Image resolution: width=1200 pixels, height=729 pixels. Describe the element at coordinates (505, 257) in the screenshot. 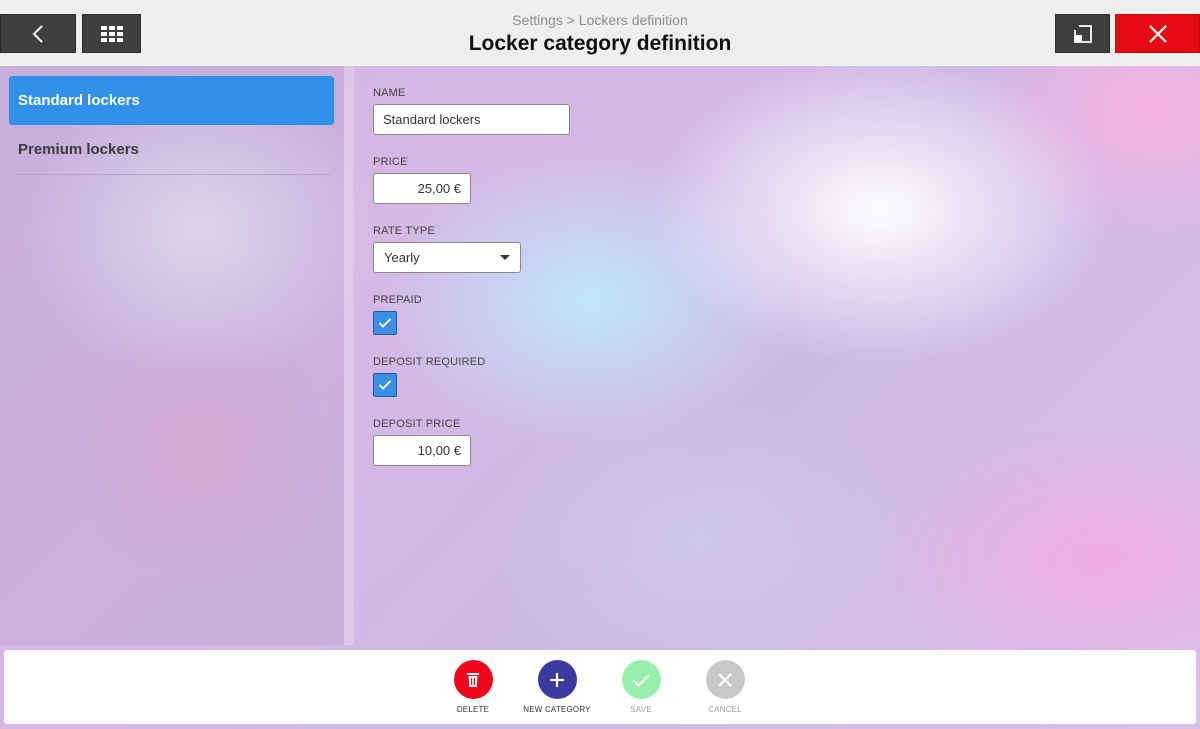

I see `caret-down-icon` at that location.